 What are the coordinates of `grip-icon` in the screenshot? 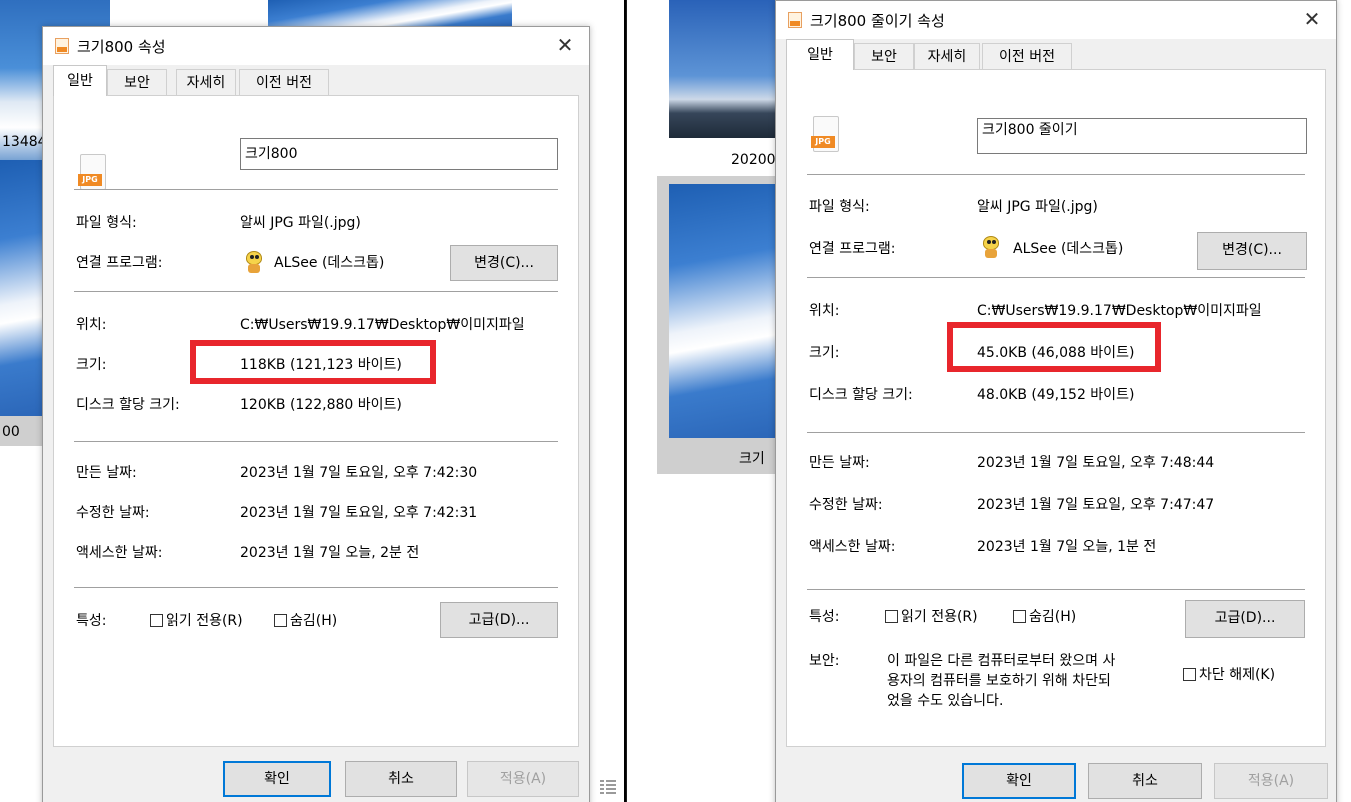 It's located at (608, 787).